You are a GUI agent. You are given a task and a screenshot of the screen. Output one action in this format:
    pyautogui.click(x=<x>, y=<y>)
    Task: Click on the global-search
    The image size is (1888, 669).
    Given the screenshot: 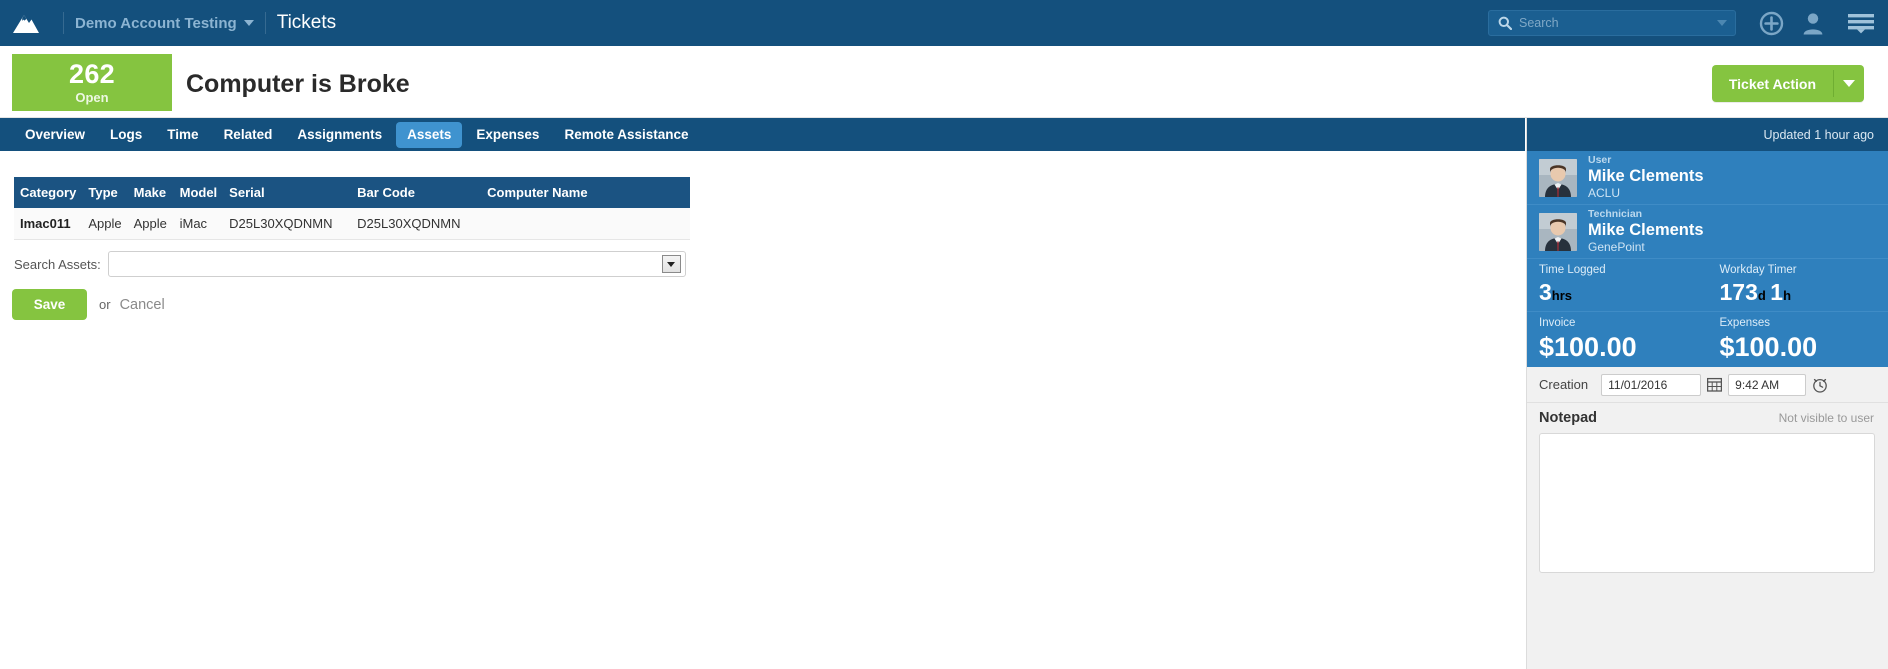 What is the action you would take?
    pyautogui.click(x=1612, y=23)
    